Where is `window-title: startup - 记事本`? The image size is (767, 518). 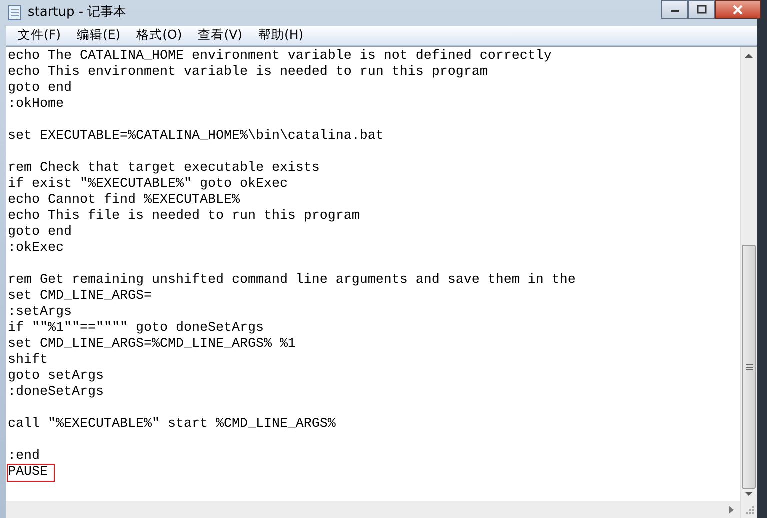
window-title: startup - 记事本 is located at coordinates (77, 13).